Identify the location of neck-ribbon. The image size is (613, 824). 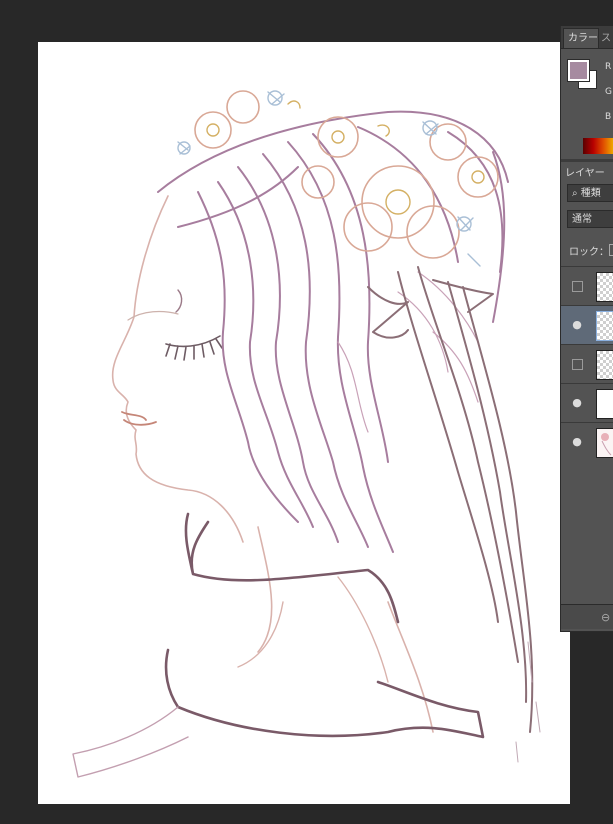
(324, 625).